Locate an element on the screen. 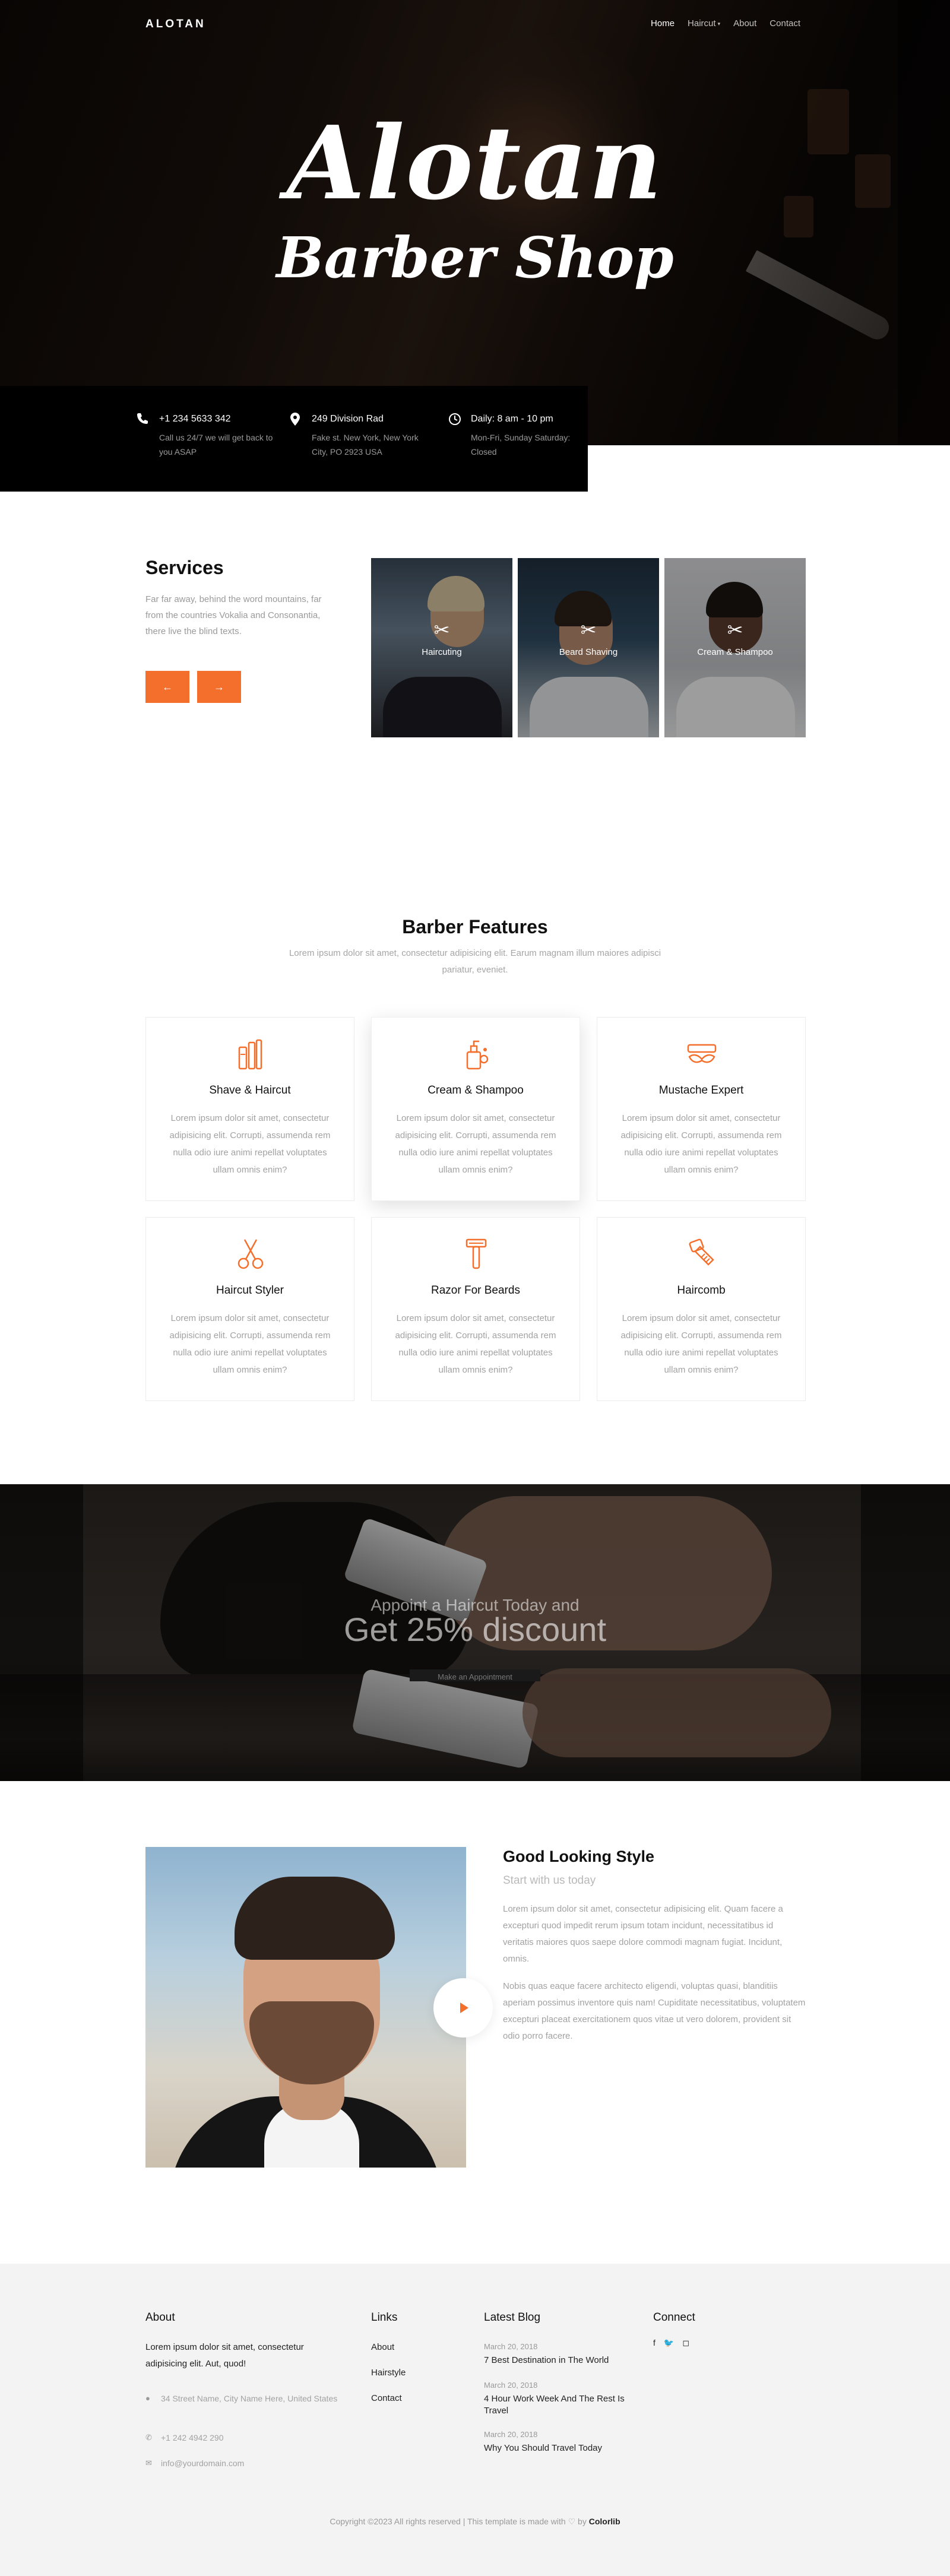  heart-icon: ♡ is located at coordinates (572, 2522).